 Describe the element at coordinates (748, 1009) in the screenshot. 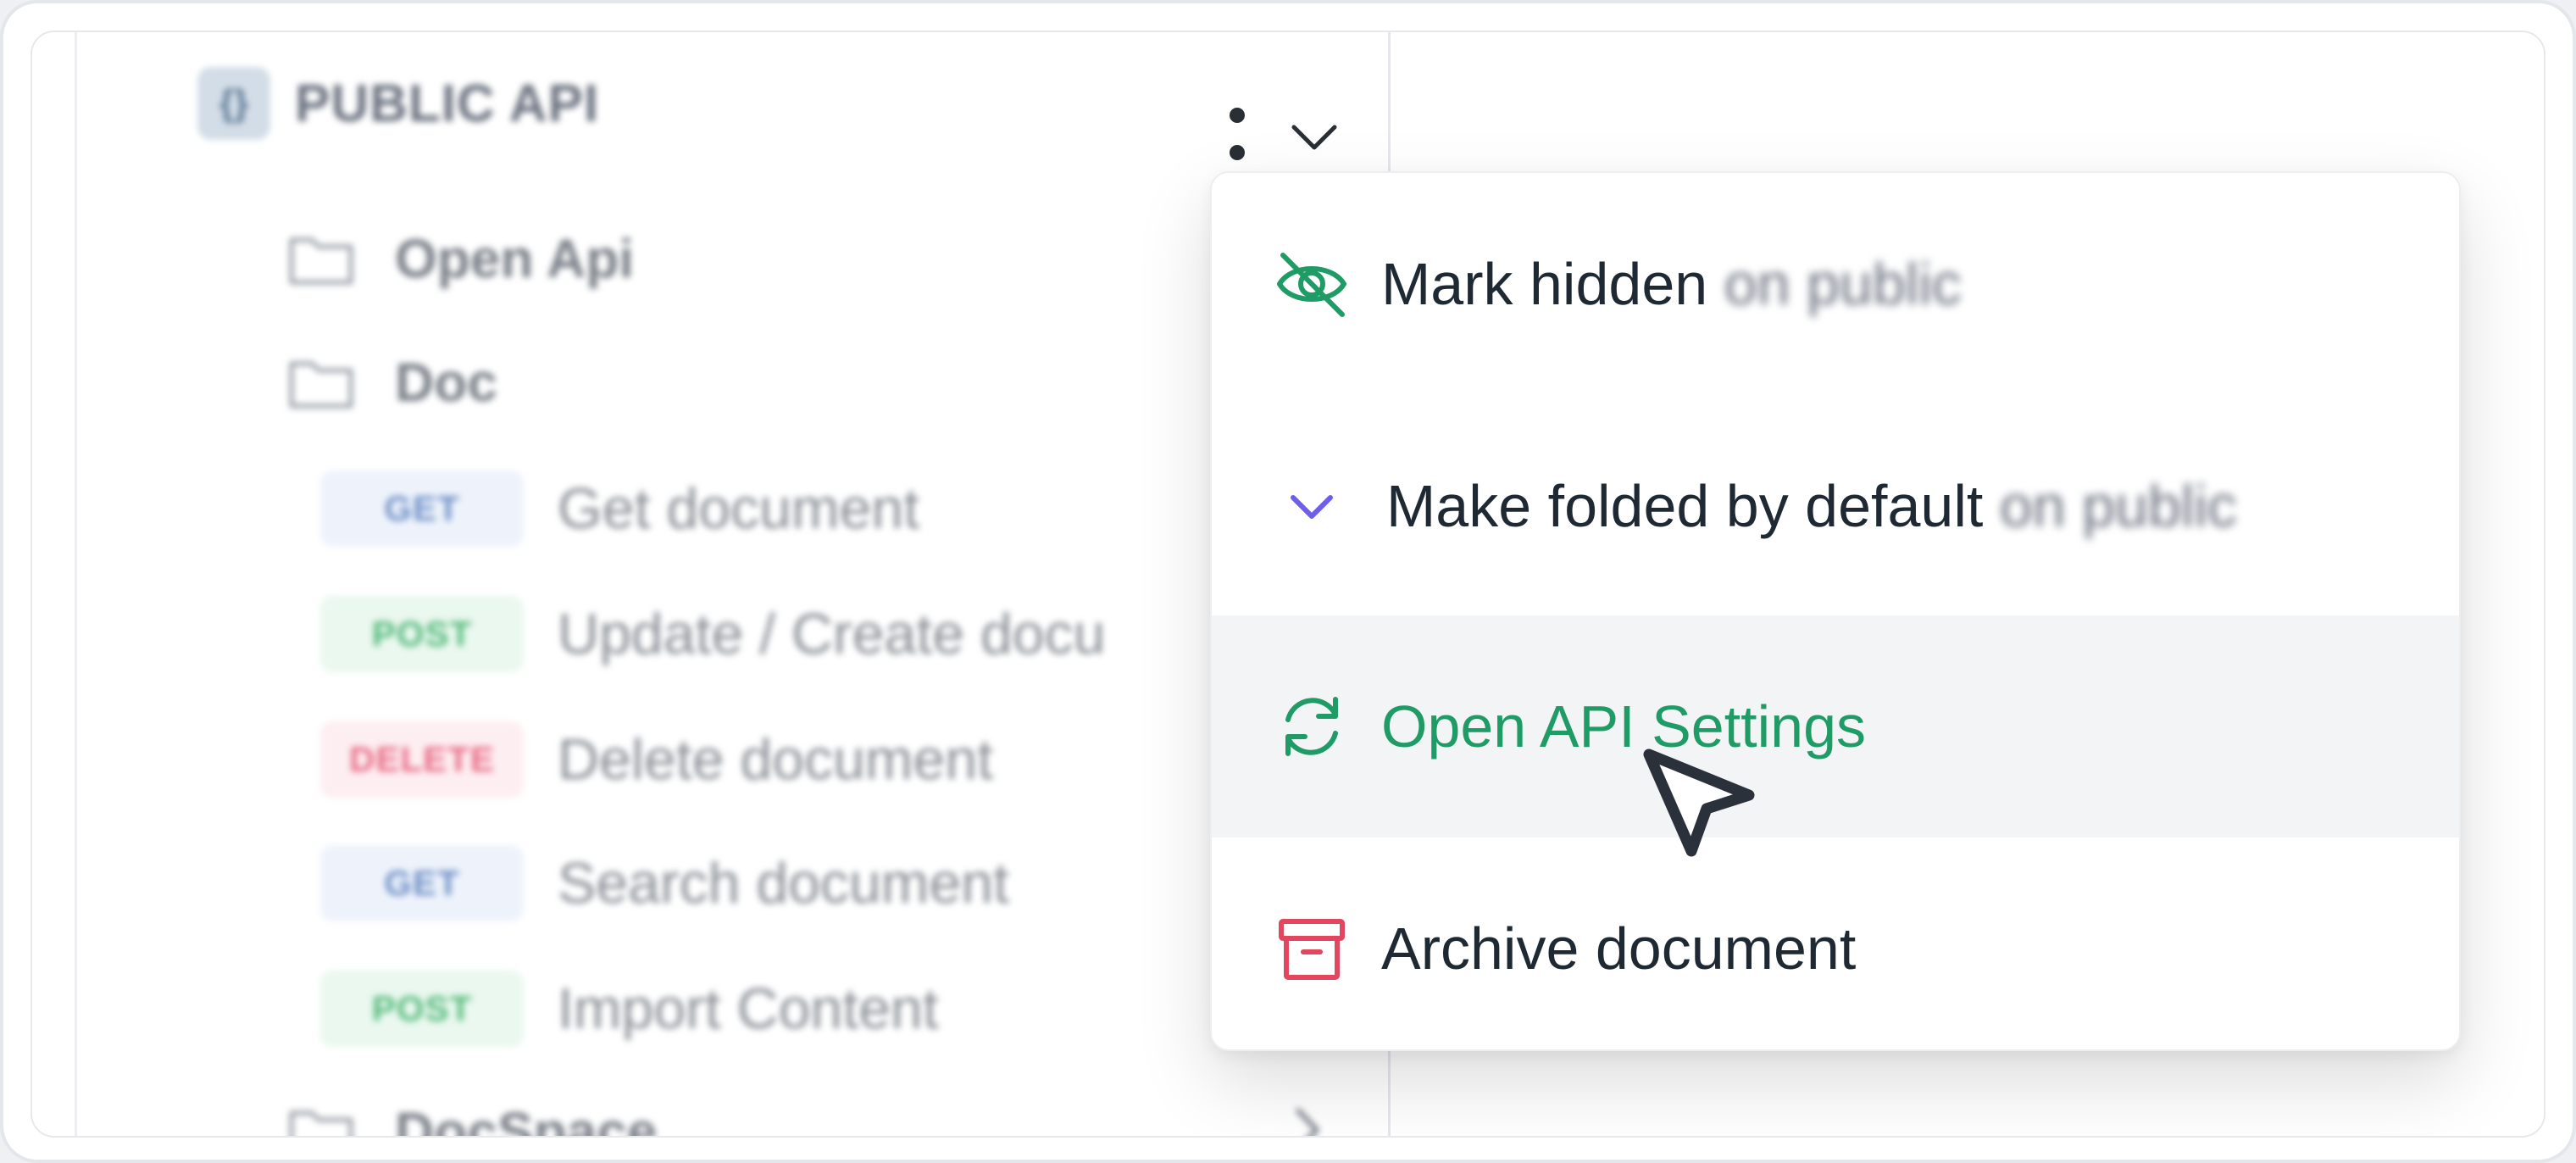

I see `endpoint-label: Import Content` at that location.